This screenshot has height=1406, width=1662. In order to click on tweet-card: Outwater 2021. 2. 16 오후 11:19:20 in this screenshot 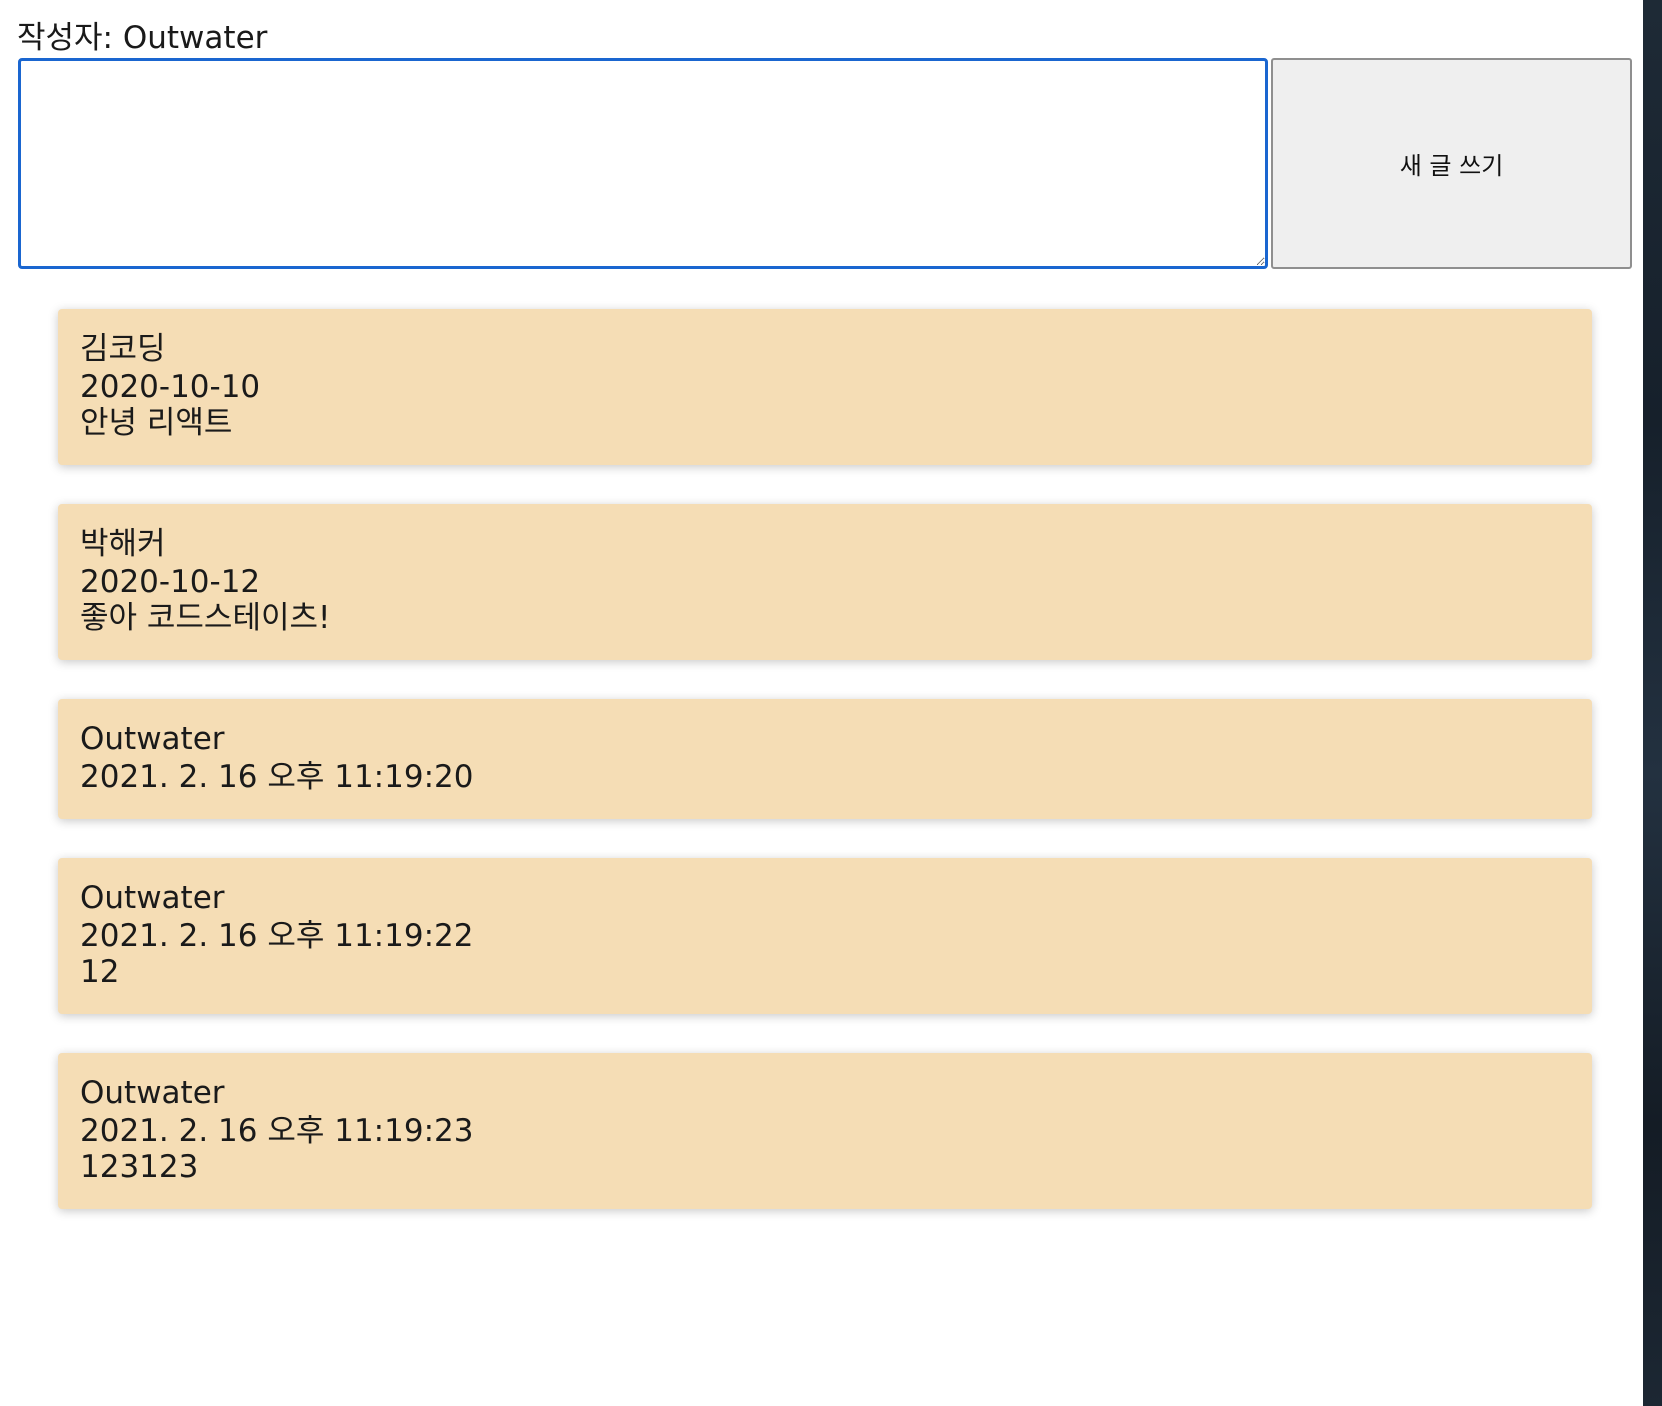, I will do `click(825, 759)`.